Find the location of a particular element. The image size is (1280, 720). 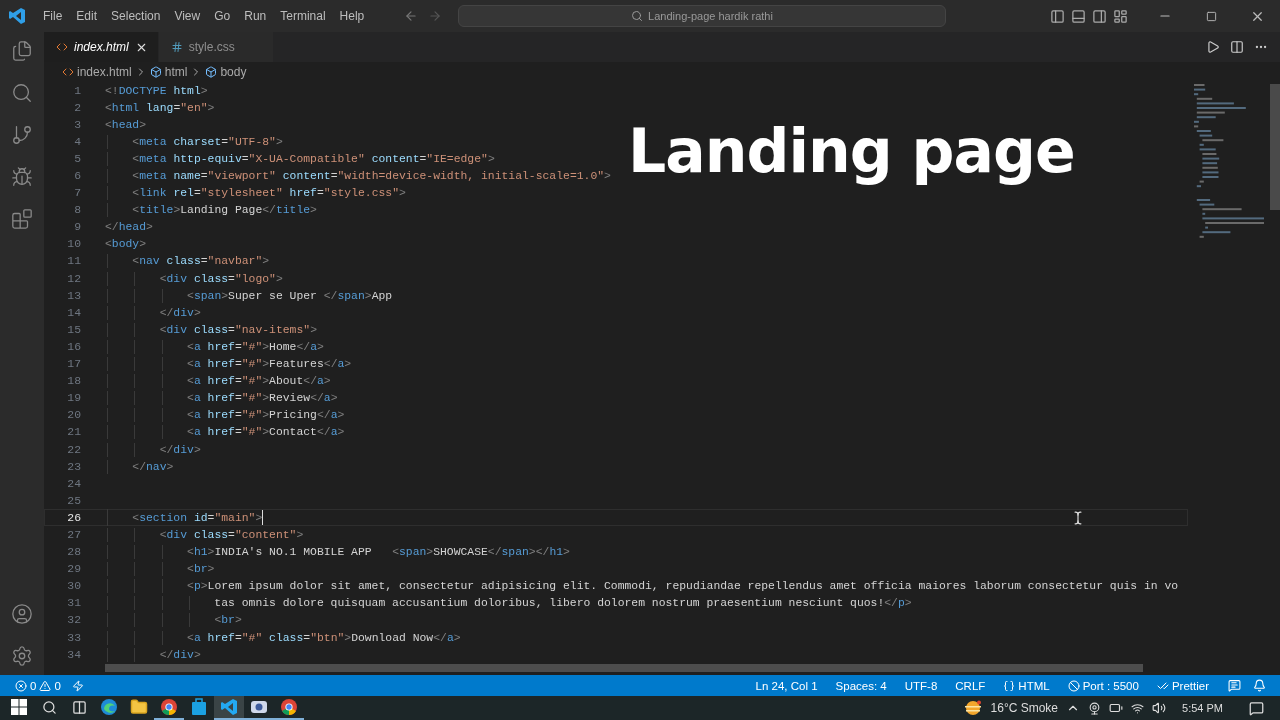

volume-icon is located at coordinates (1159, 708).